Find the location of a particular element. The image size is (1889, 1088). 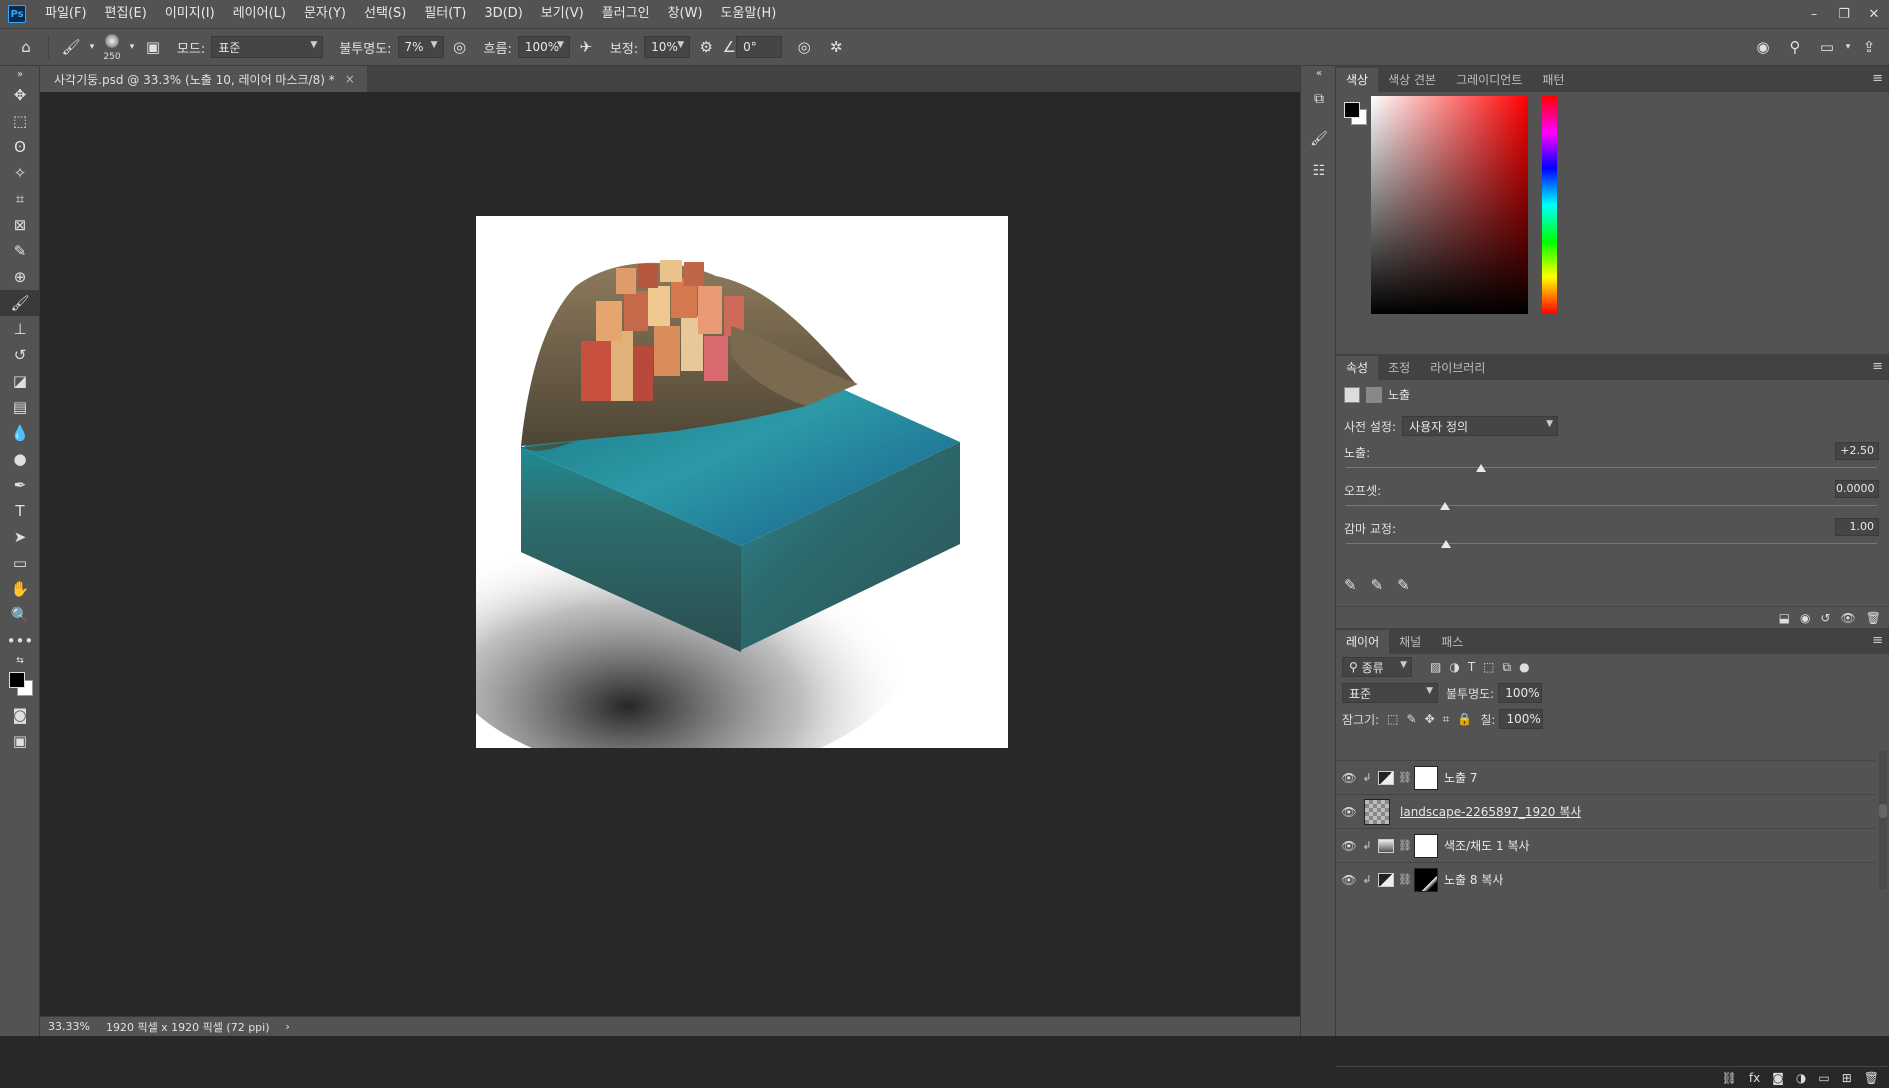

status-menu-arrow: › is located at coordinates (288, 1026).